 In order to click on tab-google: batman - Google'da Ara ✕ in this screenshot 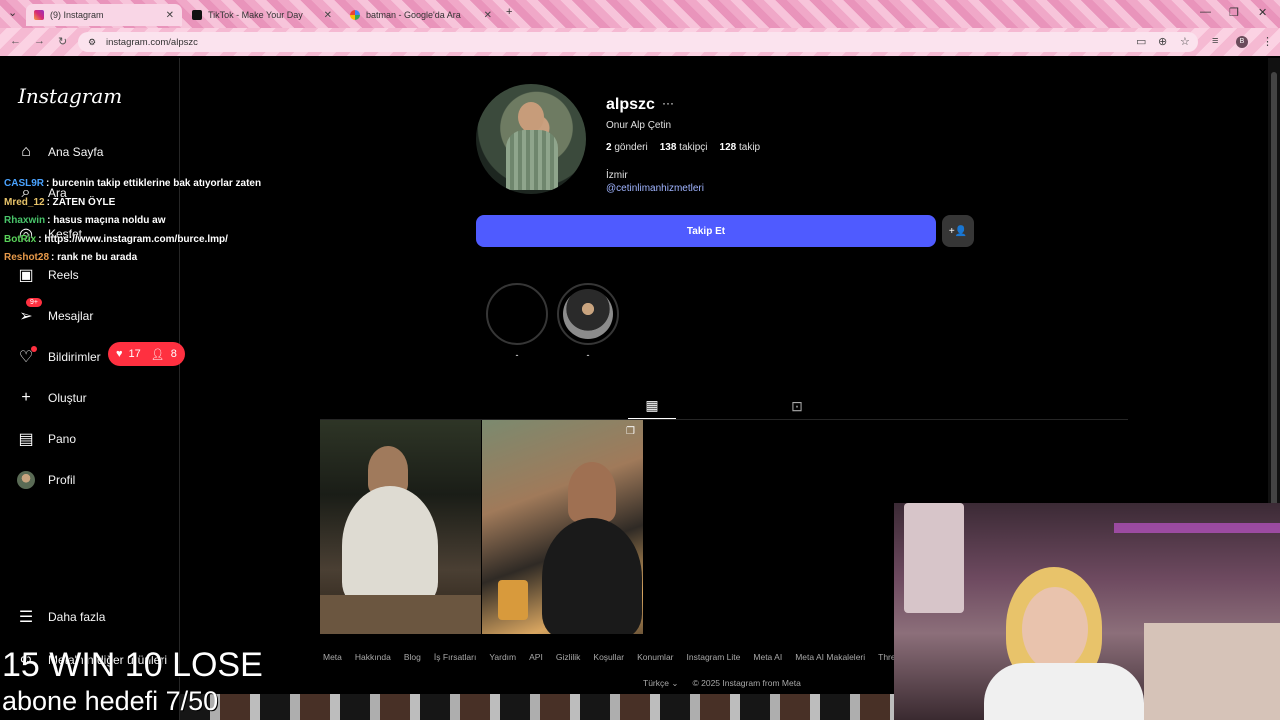, I will do `click(421, 15)`.